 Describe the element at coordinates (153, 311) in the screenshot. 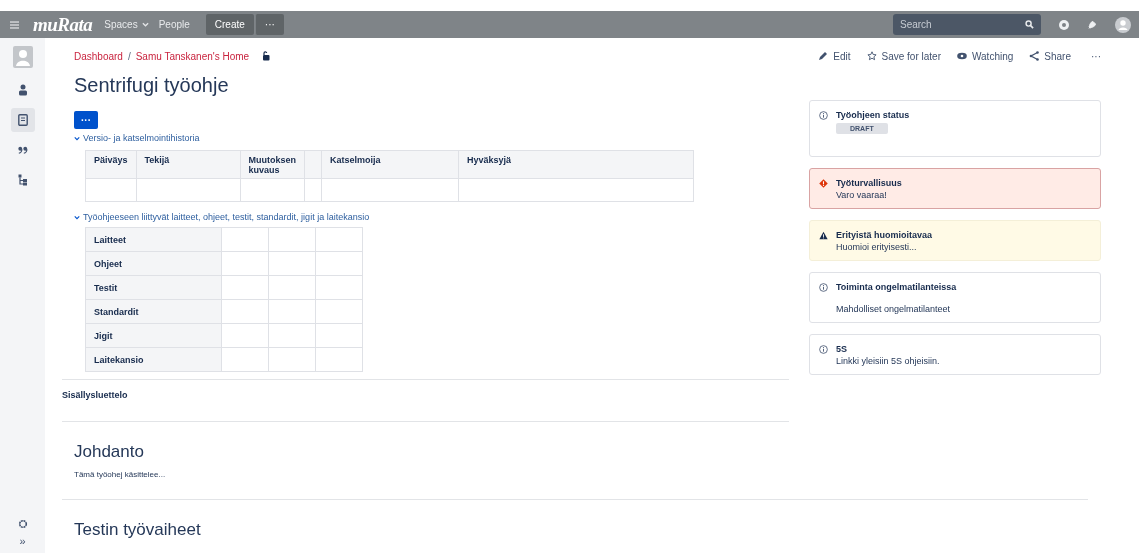

I see `row-header: Standardit` at that location.